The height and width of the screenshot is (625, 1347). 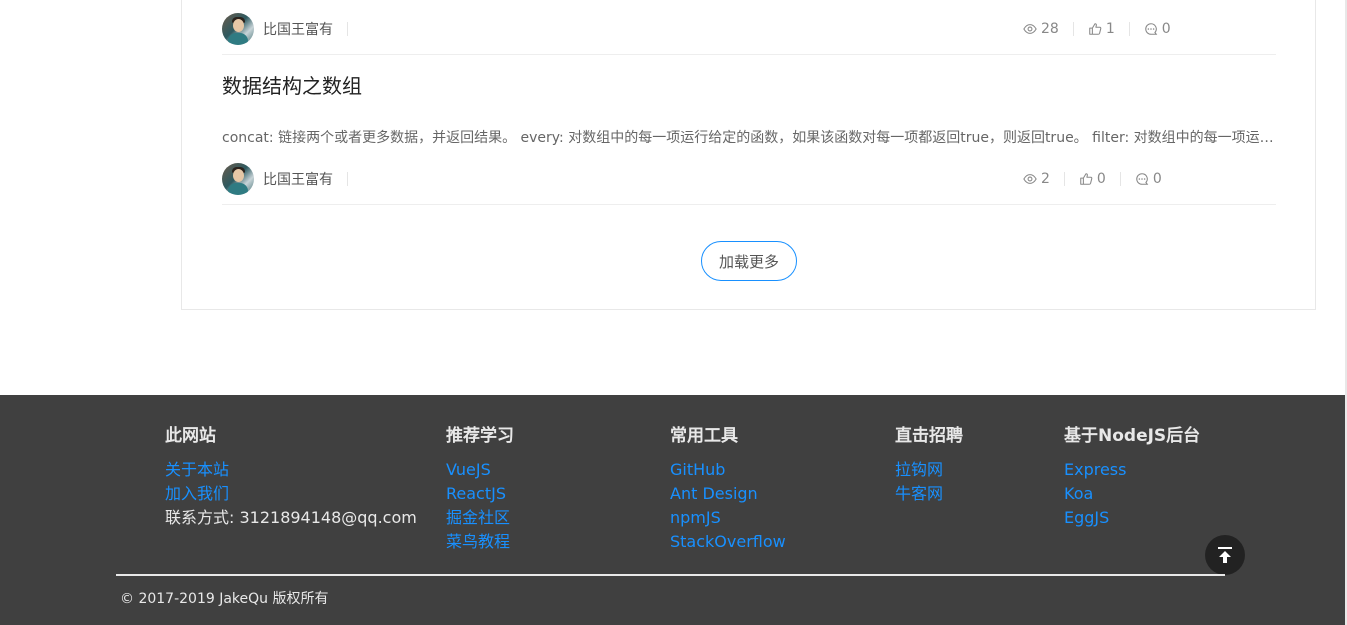 What do you see at coordinates (1132, 436) in the screenshot?
I see `footer-column-title: 基于NodeJS后台` at bounding box center [1132, 436].